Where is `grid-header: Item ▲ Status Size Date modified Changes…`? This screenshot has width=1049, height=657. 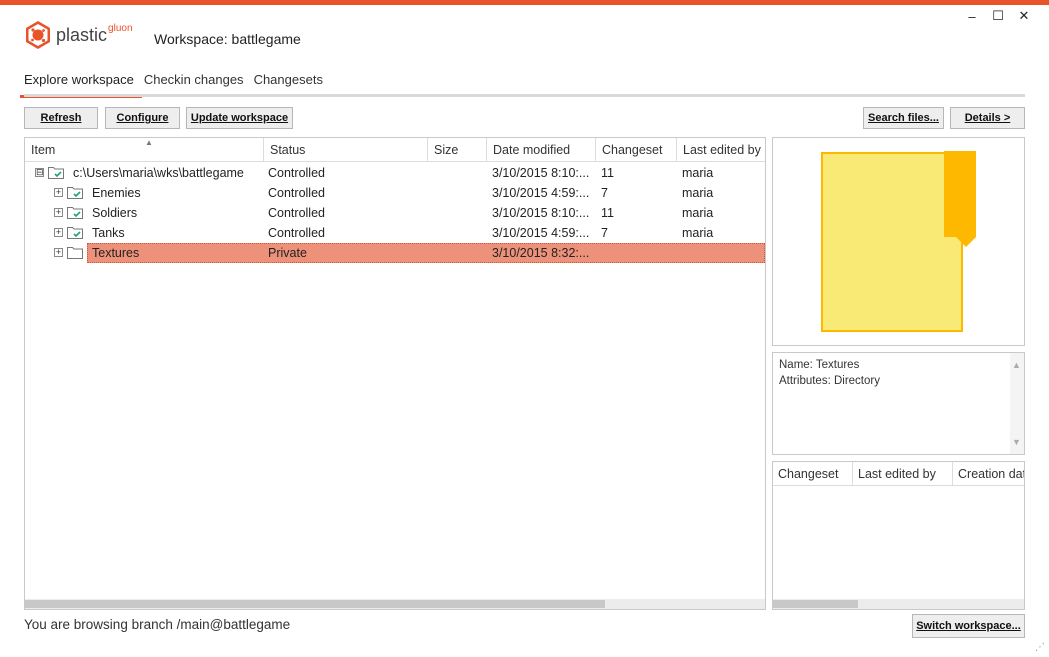 grid-header: Item ▲ Status Size Date modified Changes… is located at coordinates (395, 150).